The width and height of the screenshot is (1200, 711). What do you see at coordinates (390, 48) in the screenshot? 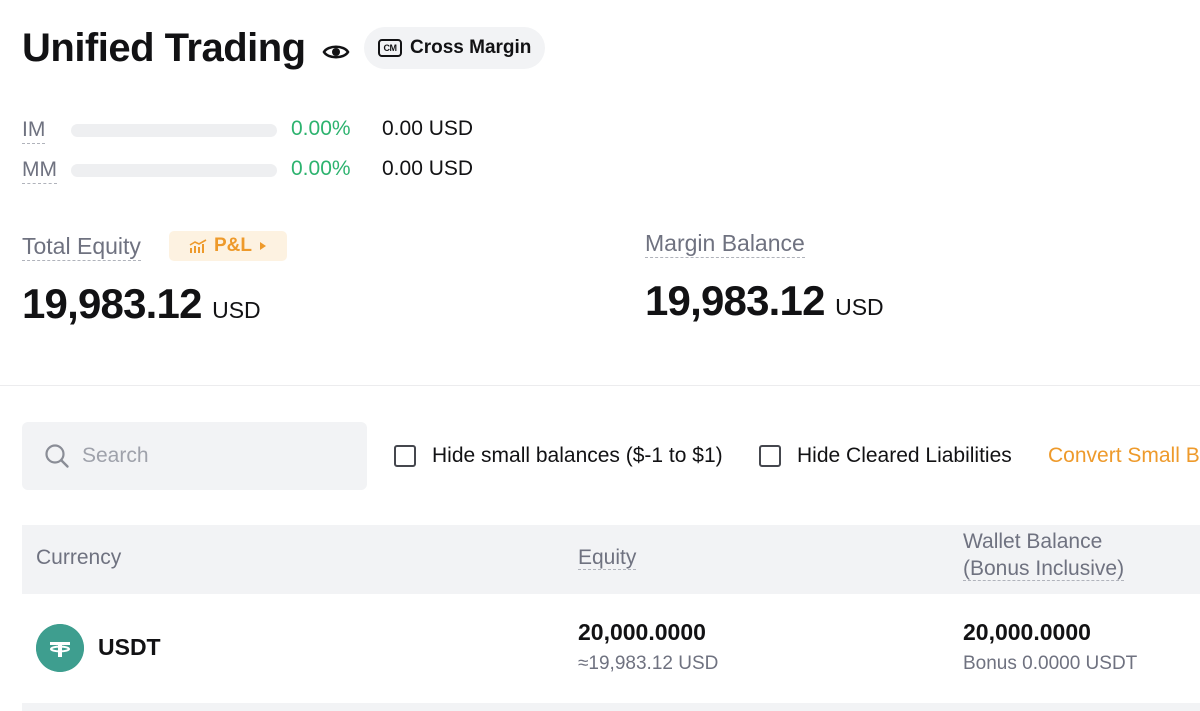
I see `cross-margin-icon: CM` at bounding box center [390, 48].